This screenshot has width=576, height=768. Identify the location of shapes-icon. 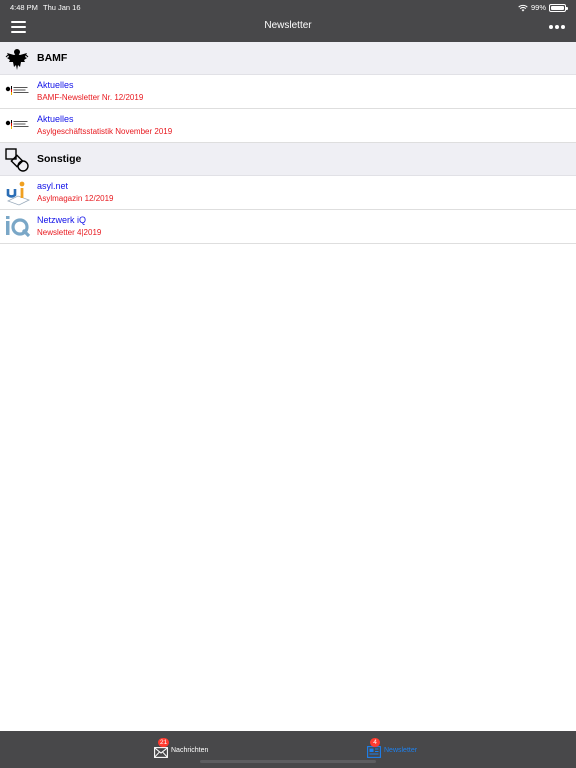
(17, 160).